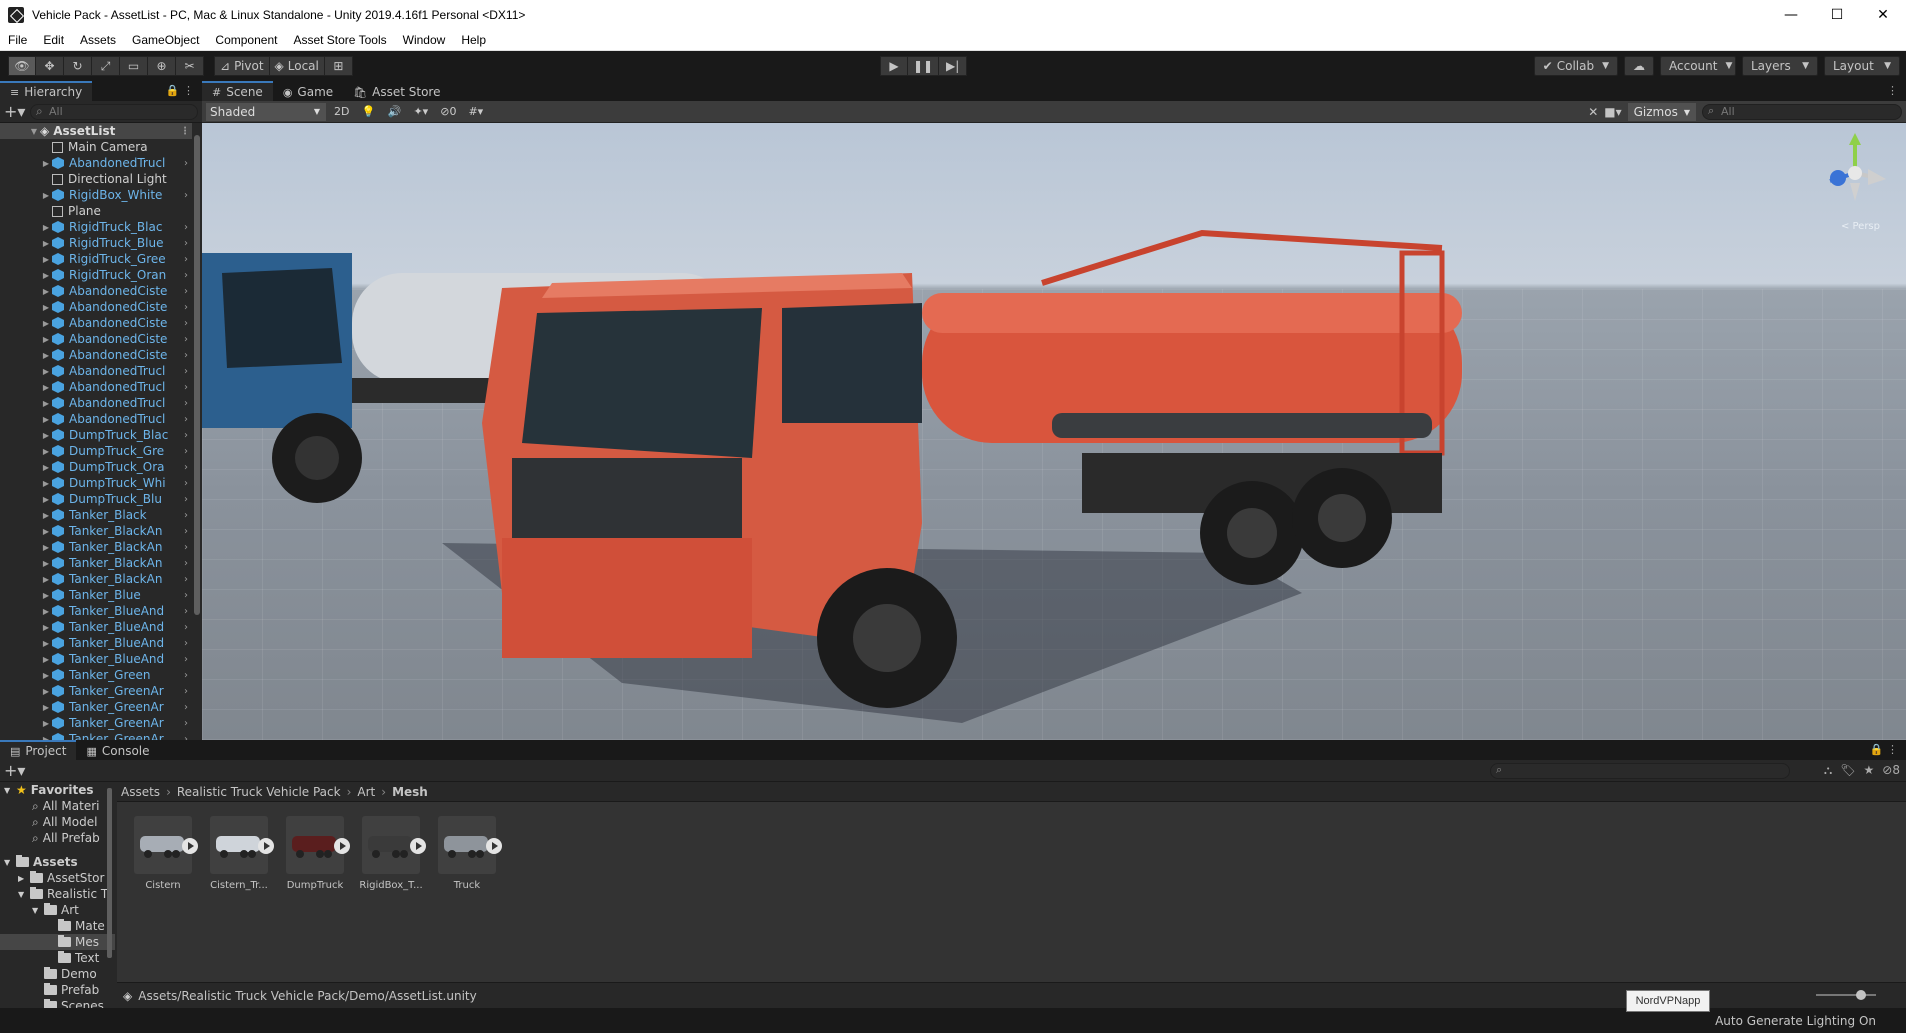 The height and width of the screenshot is (1033, 1906). What do you see at coordinates (57, 822) in the screenshot?
I see `favorite-item: ⌕ All Model` at bounding box center [57, 822].